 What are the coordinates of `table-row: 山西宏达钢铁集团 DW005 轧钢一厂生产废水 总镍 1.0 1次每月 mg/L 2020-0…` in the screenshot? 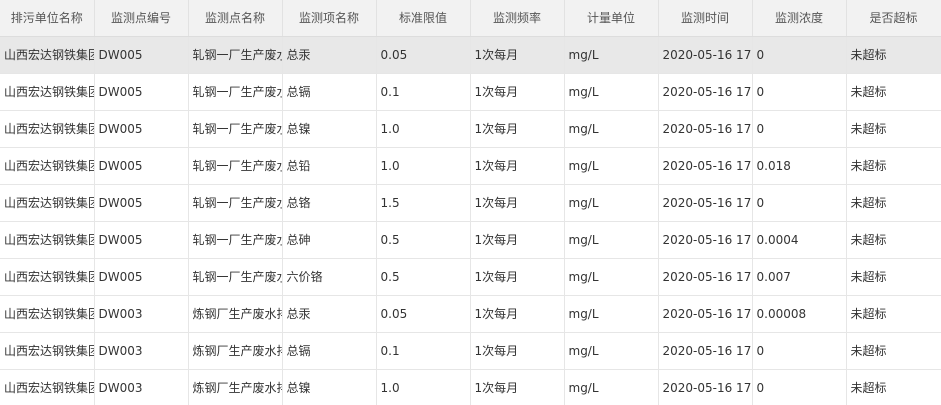 It's located at (470, 129).